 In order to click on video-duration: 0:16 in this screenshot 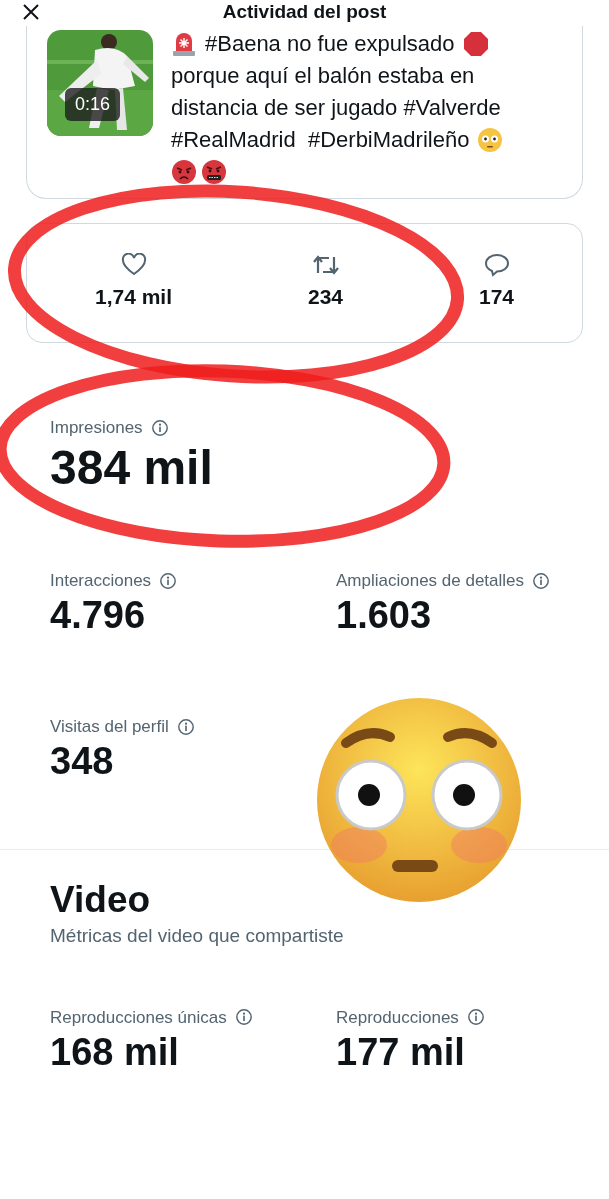, I will do `click(93, 104)`.